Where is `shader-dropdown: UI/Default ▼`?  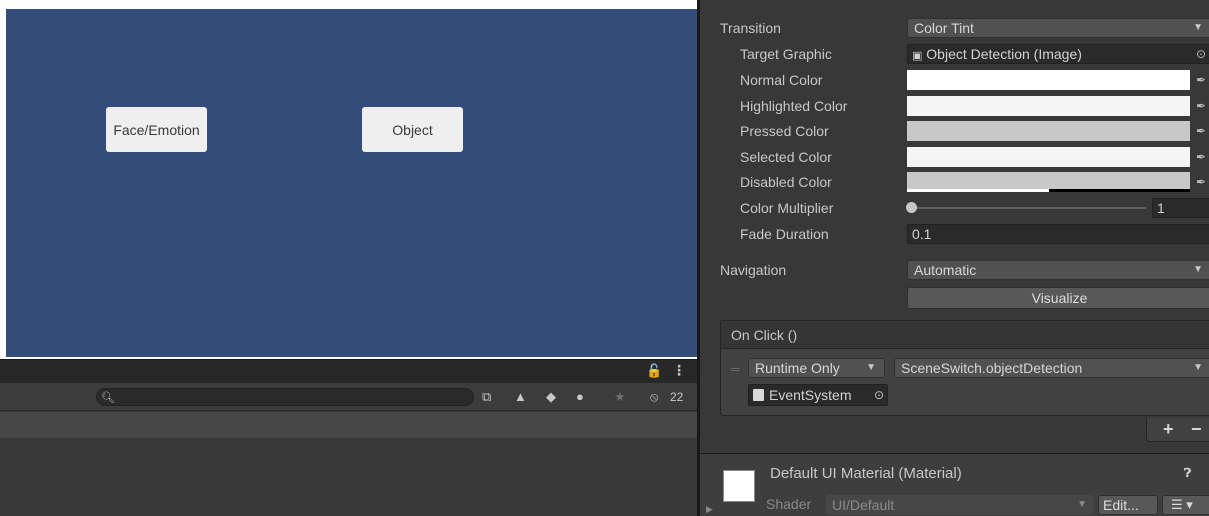 shader-dropdown: UI/Default ▼ is located at coordinates (959, 505).